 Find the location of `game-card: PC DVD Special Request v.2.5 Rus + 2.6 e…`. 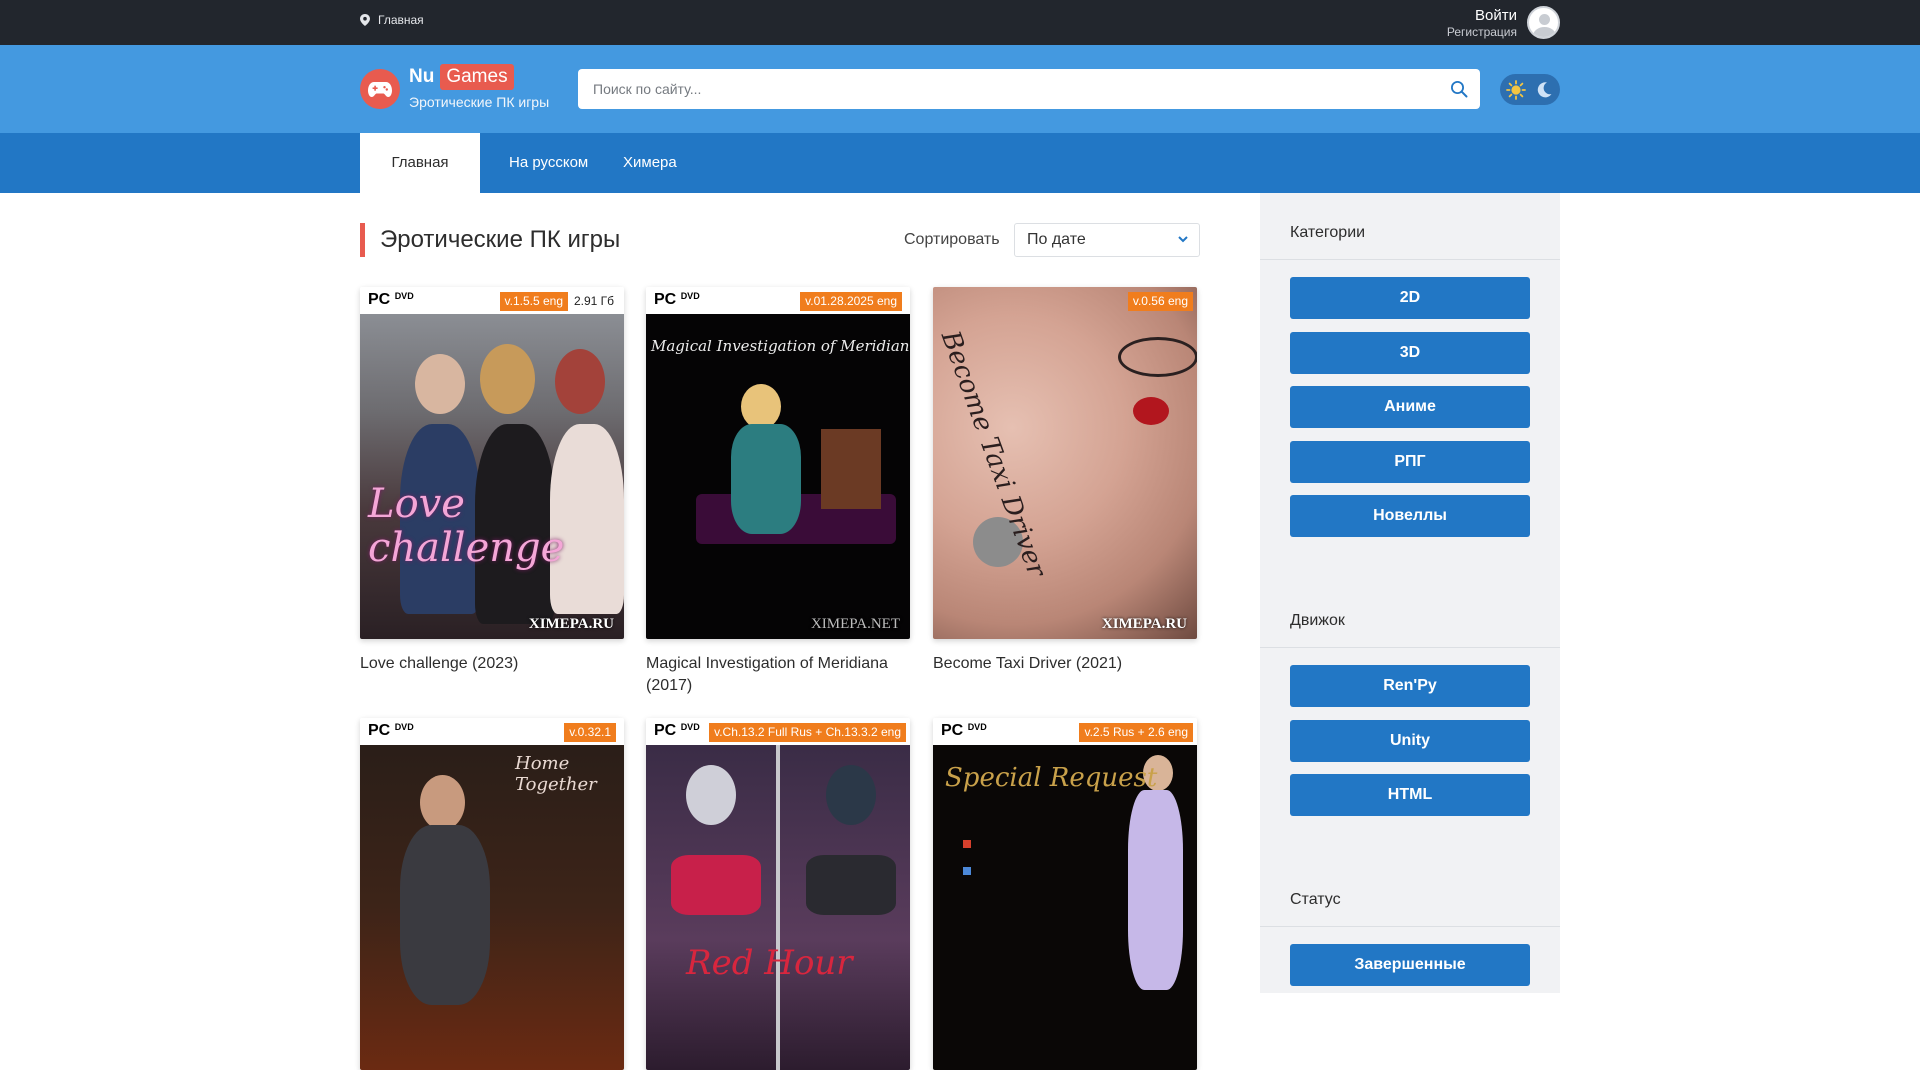

game-card: PC DVD Special Request v.2.5 Rus + 2.6 e… is located at coordinates (1065, 894).